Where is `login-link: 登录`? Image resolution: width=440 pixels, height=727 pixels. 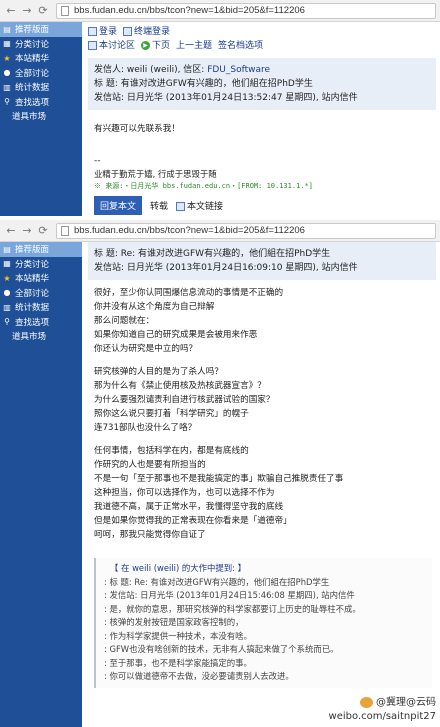 login-link: 登录 is located at coordinates (102, 32).